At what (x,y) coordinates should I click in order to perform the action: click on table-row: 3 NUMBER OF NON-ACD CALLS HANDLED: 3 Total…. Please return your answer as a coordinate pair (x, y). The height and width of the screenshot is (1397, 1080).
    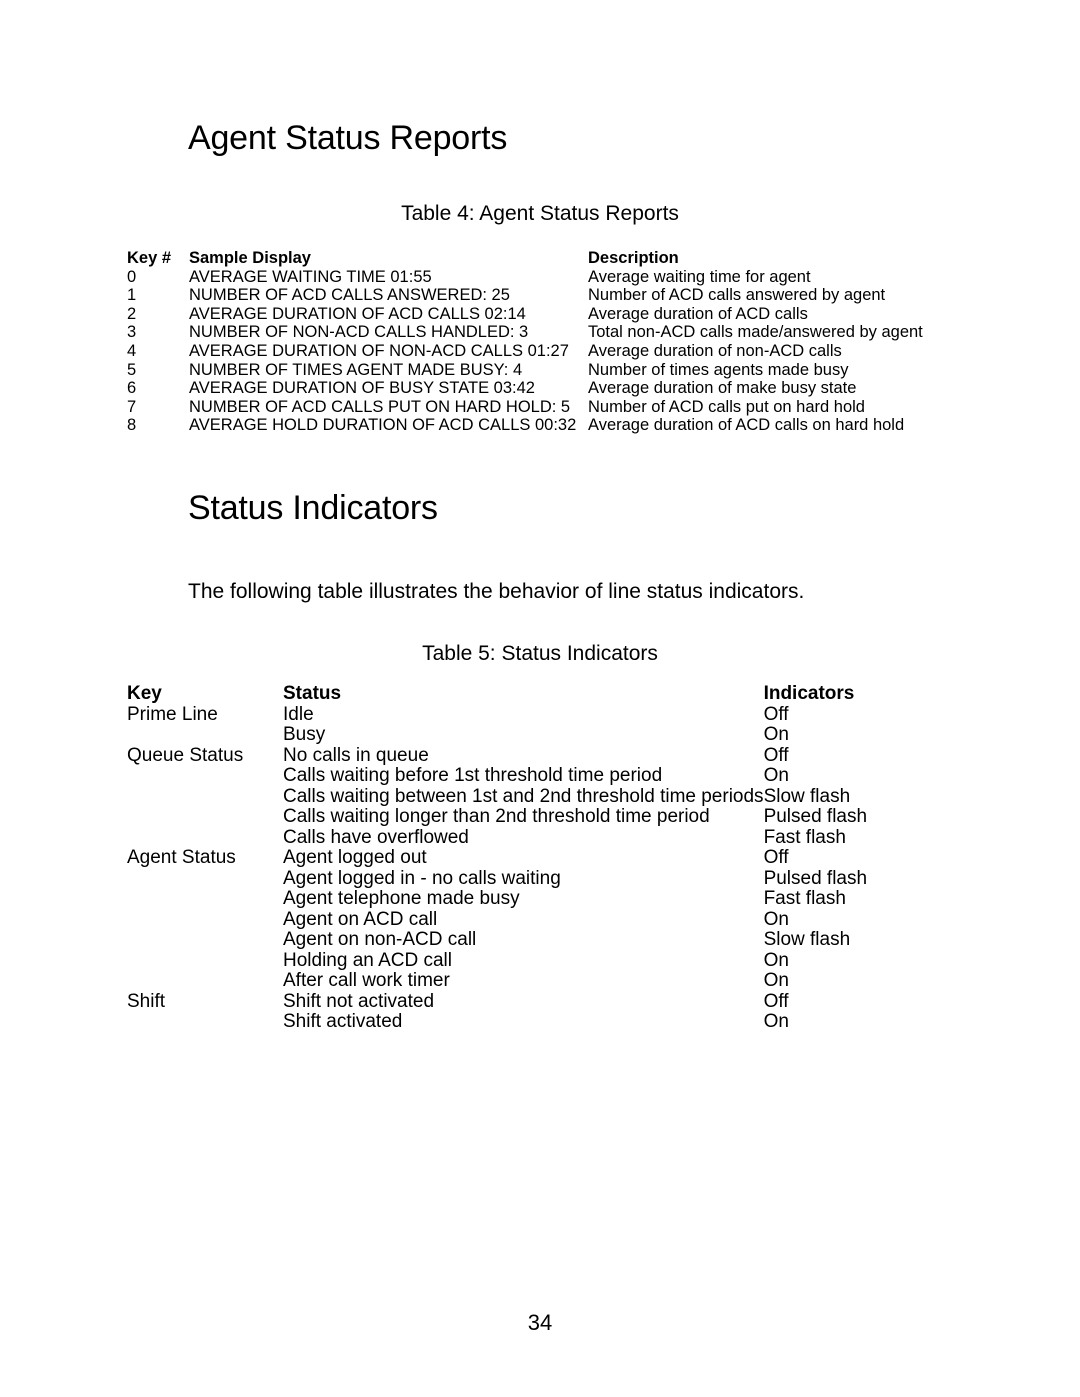
    Looking at the image, I should click on (537, 332).